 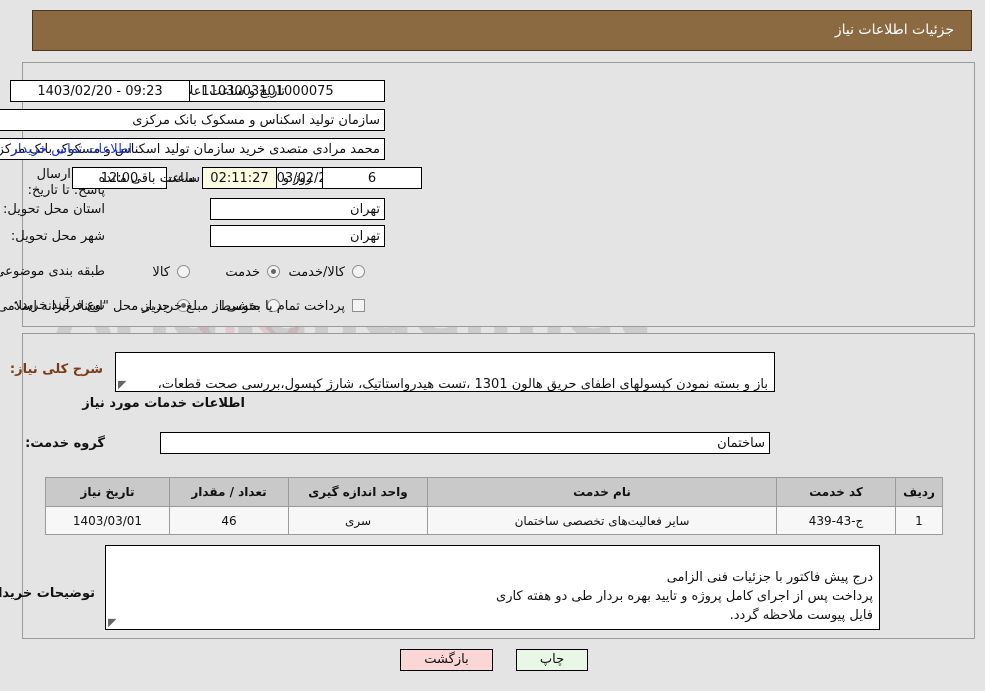 What do you see at coordinates (146, 178) in the screenshot?
I see `remaining-hours-label: ساعت باقی مانده` at bounding box center [146, 178].